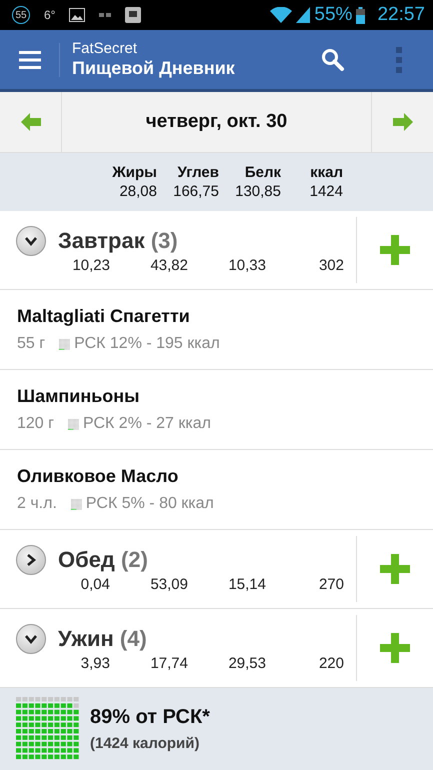  Describe the element at coordinates (168, 663) in the screenshot. I see `meal-value: 17,74` at that location.